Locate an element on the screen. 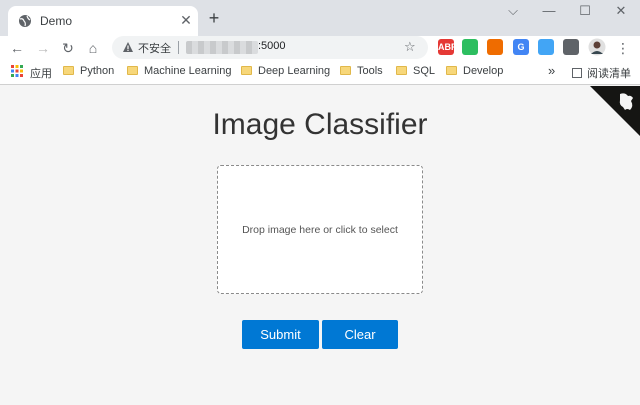 Image resolution: width=640 pixels, height=405 pixels. avatar is located at coordinates (597, 47).